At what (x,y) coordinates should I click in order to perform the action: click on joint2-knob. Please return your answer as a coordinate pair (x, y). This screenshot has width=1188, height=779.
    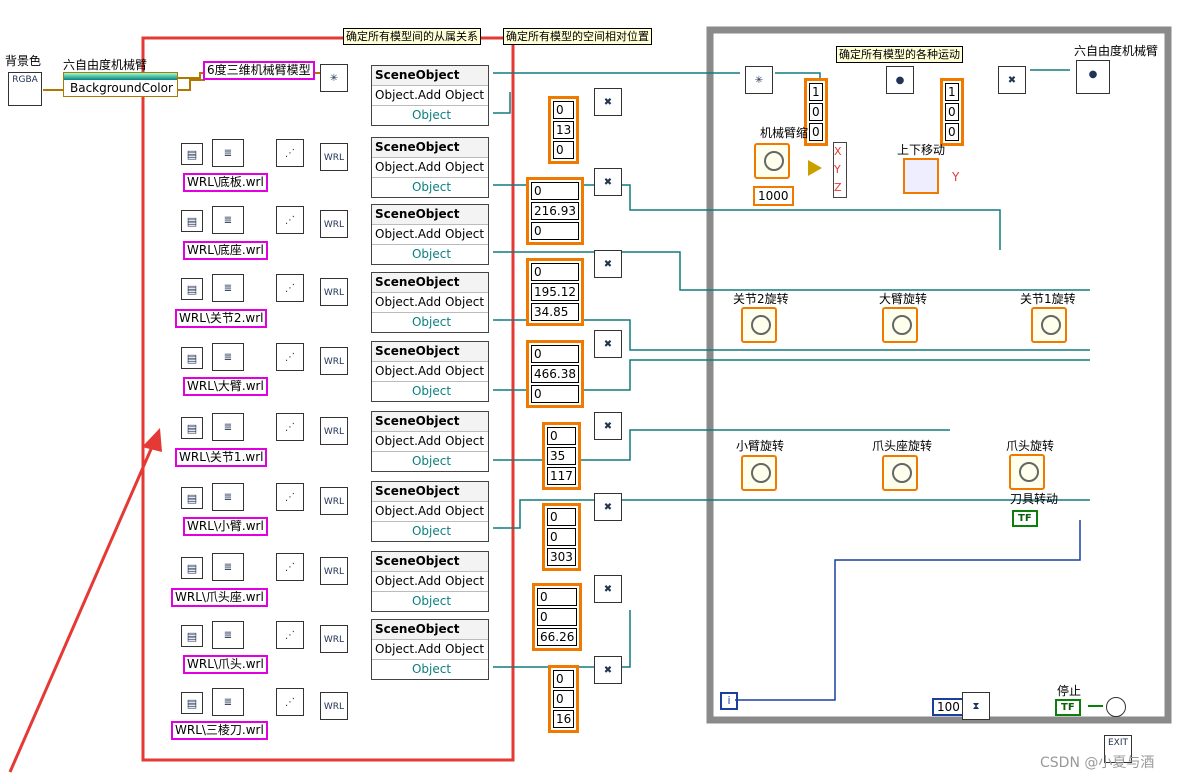
    Looking at the image, I should click on (759, 325).